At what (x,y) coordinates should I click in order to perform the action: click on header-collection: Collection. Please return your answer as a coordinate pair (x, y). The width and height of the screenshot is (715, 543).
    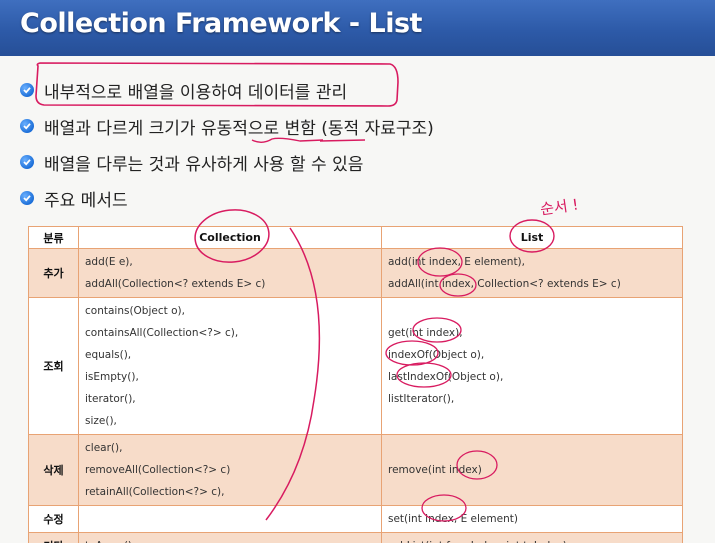
    Looking at the image, I should click on (230, 237).